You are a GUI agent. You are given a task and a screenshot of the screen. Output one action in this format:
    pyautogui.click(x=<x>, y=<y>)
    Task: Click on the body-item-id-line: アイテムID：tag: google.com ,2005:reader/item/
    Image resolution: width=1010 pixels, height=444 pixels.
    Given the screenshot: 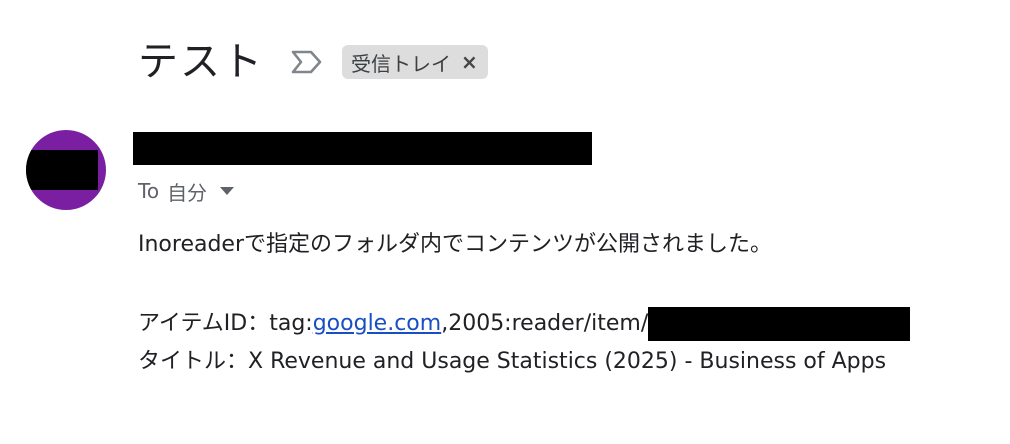 What is the action you would take?
    pyautogui.click(x=524, y=324)
    